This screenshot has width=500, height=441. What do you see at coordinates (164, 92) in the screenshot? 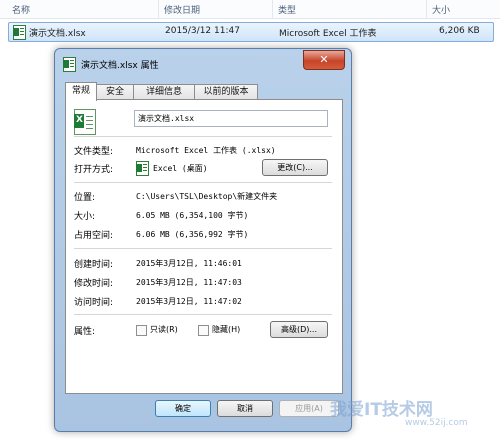
I see `tab-details: 详细信息` at bounding box center [164, 92].